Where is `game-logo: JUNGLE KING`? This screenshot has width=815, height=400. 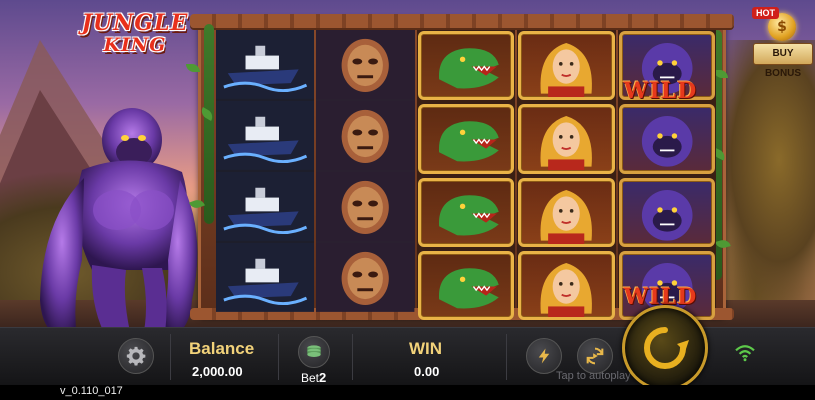 game-logo: JUNGLE KING is located at coordinates (135, 37).